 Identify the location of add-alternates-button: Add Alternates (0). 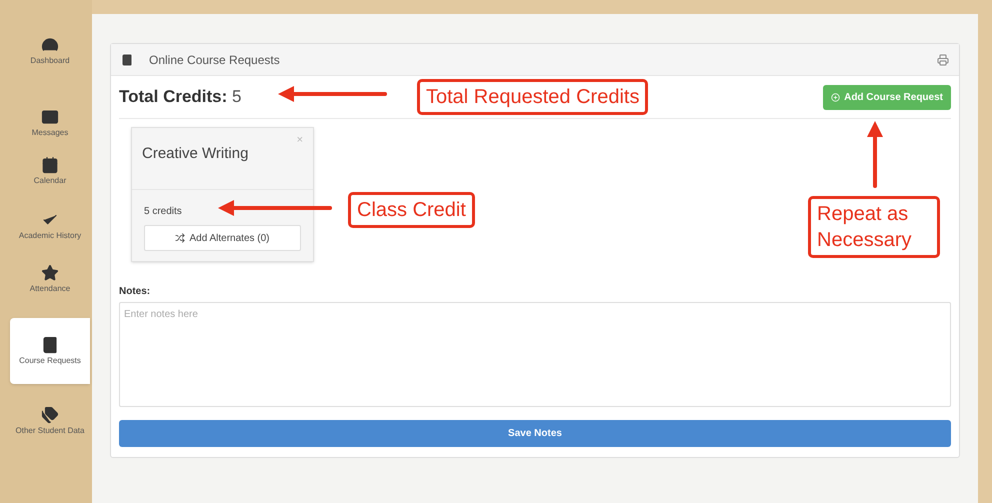
(222, 238).